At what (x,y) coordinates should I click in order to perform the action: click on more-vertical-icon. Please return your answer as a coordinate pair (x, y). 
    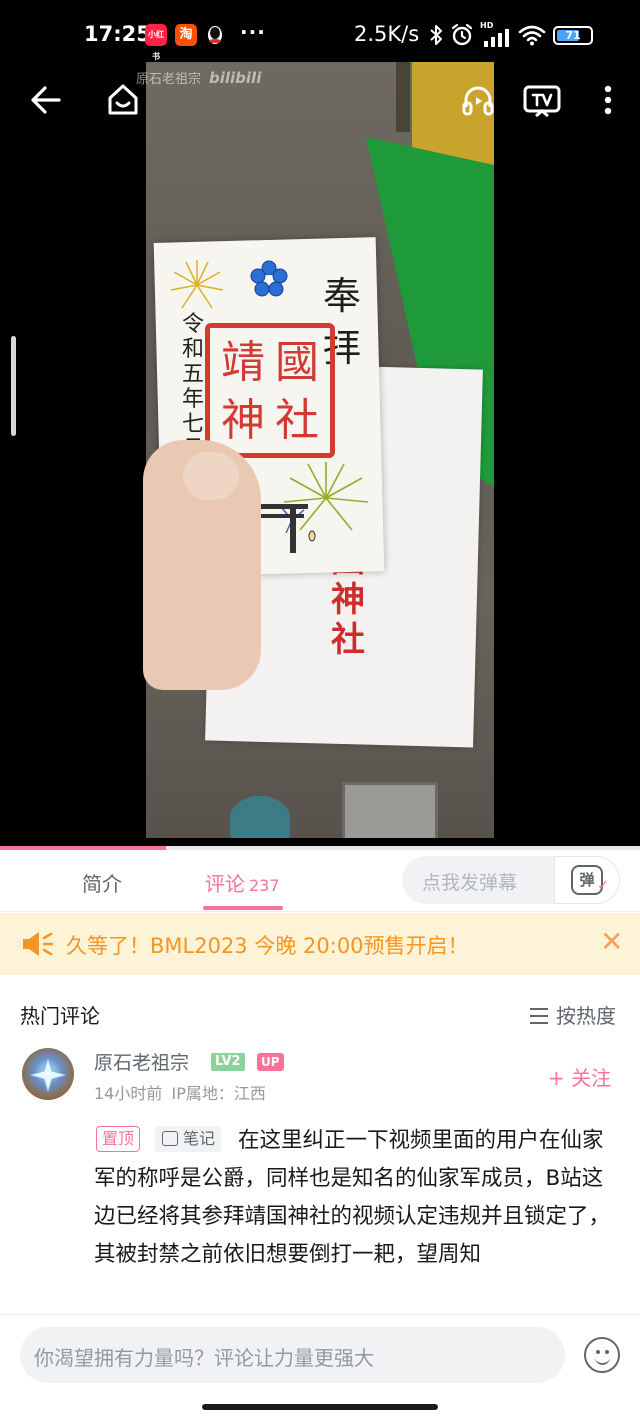
    Looking at the image, I should click on (608, 100).